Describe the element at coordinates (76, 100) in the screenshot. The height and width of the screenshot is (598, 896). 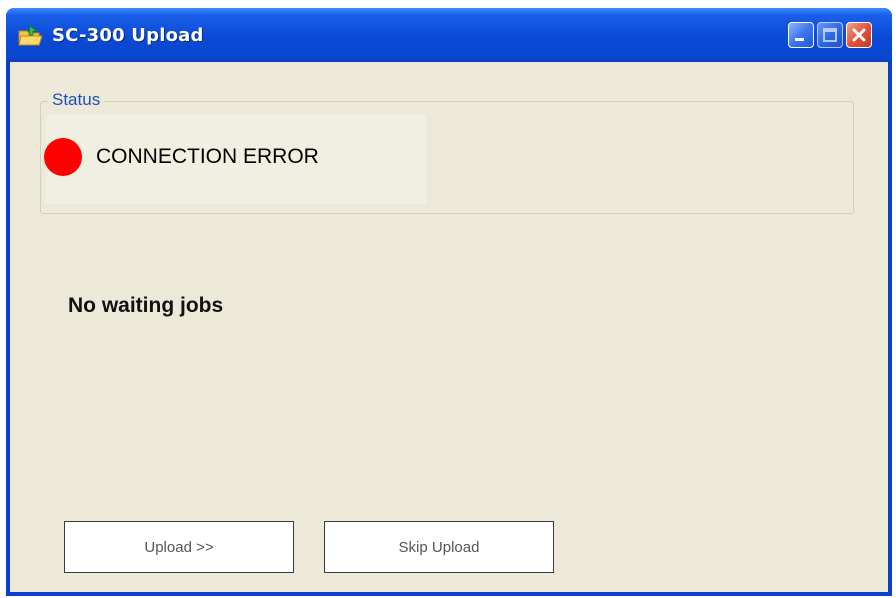
I see `status-legend: Status` at that location.